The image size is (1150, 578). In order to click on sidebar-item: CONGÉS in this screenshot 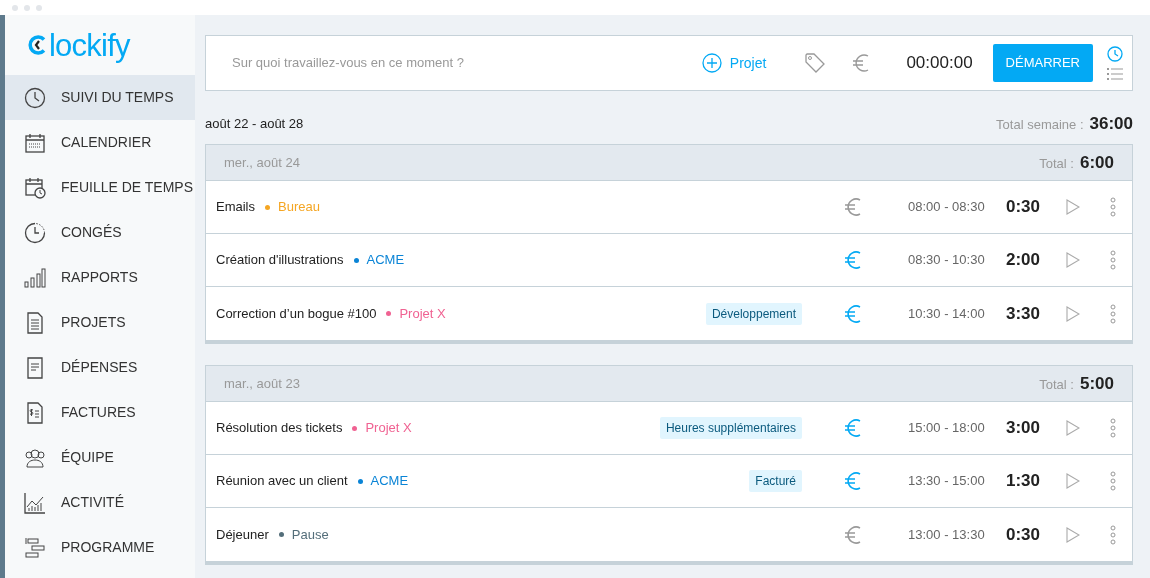, I will do `click(100, 232)`.